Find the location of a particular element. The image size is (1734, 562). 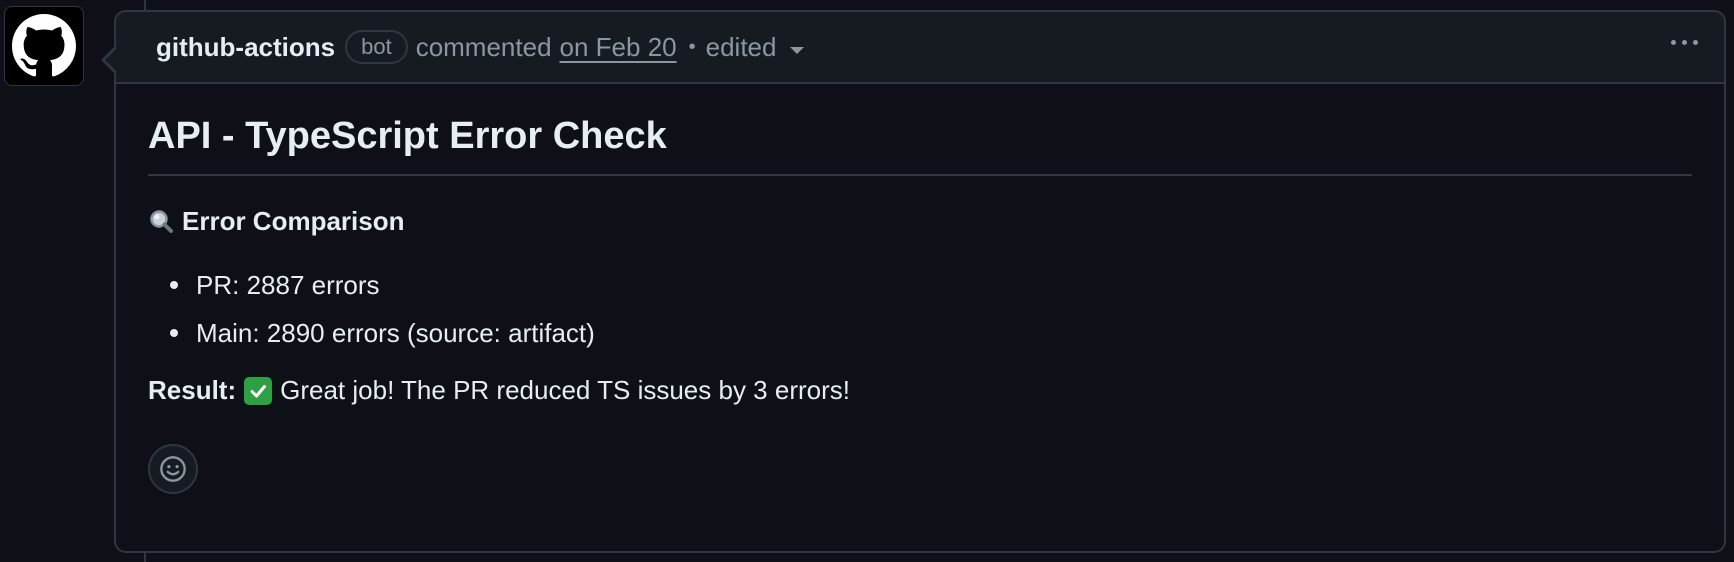

edited-dropdown: edited is located at coordinates (741, 47).